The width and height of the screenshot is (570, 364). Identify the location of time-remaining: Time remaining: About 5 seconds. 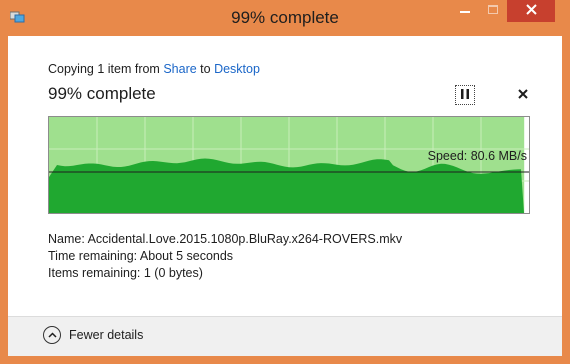
(141, 256).